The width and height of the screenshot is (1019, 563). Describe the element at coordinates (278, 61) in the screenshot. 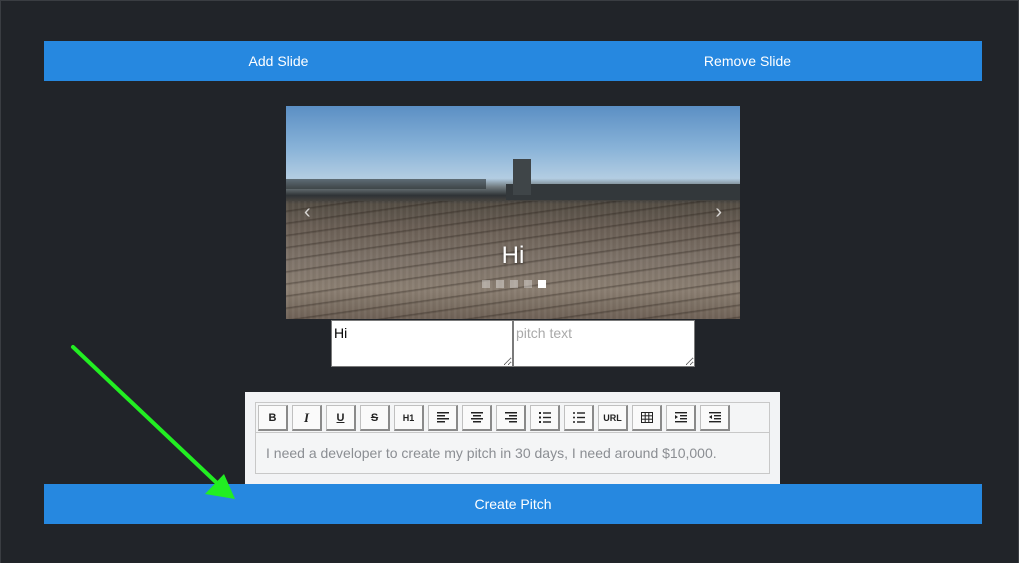

I see `add-slide-button: Add Slide` at that location.